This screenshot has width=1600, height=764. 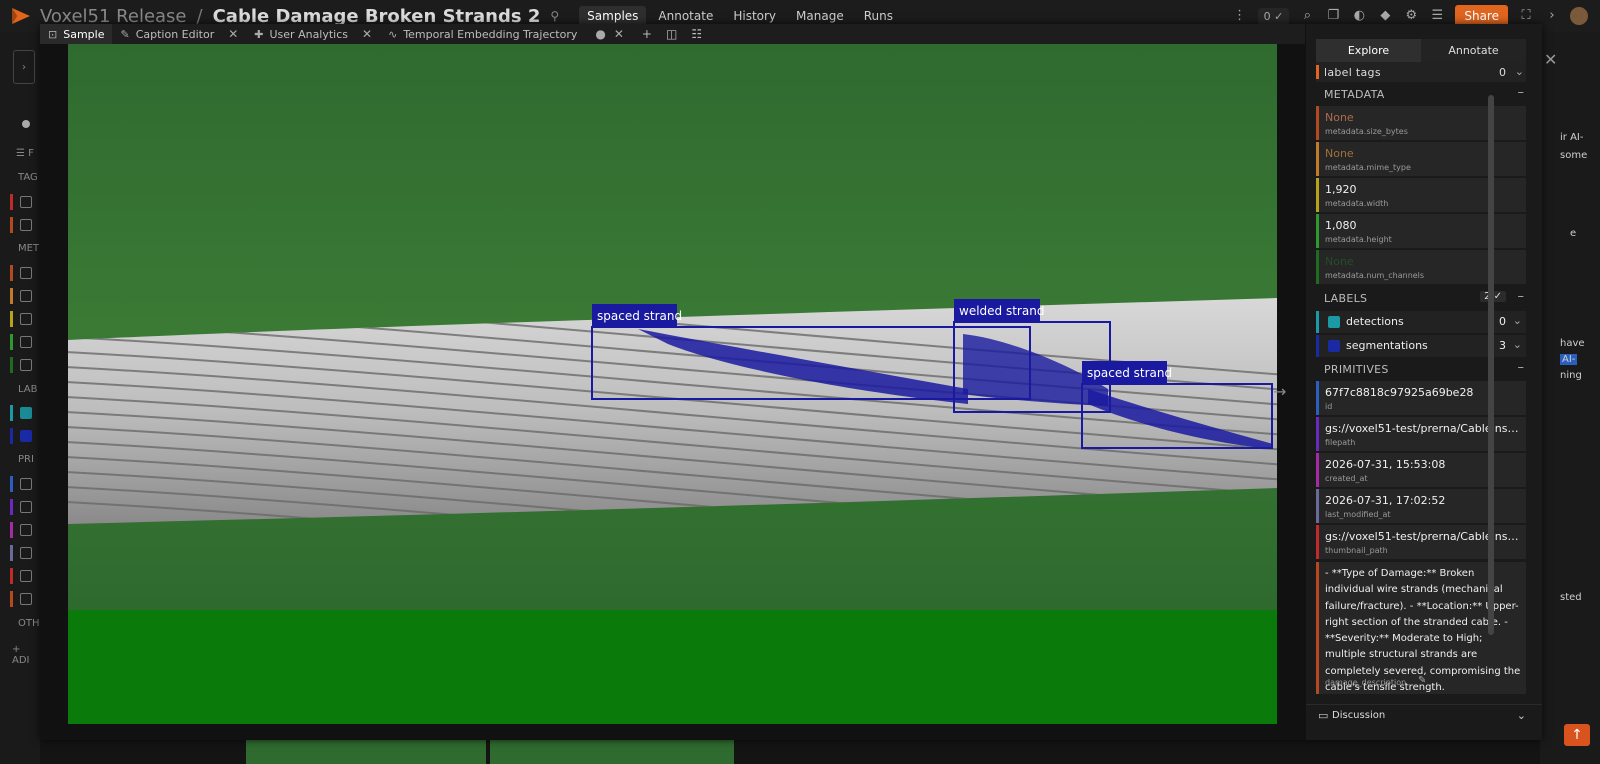 What do you see at coordinates (1421, 369) in the screenshot?
I see `primitives-section-header: PRIMITIVES –` at bounding box center [1421, 369].